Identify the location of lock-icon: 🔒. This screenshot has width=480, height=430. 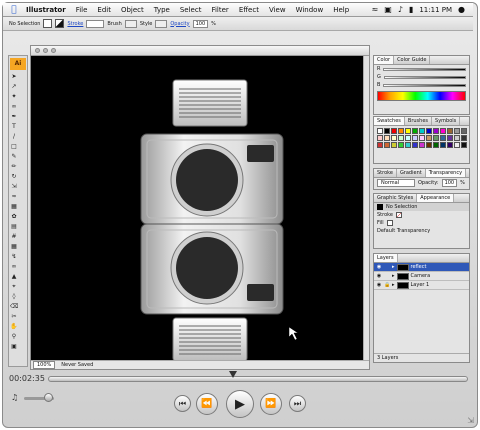
(387, 285).